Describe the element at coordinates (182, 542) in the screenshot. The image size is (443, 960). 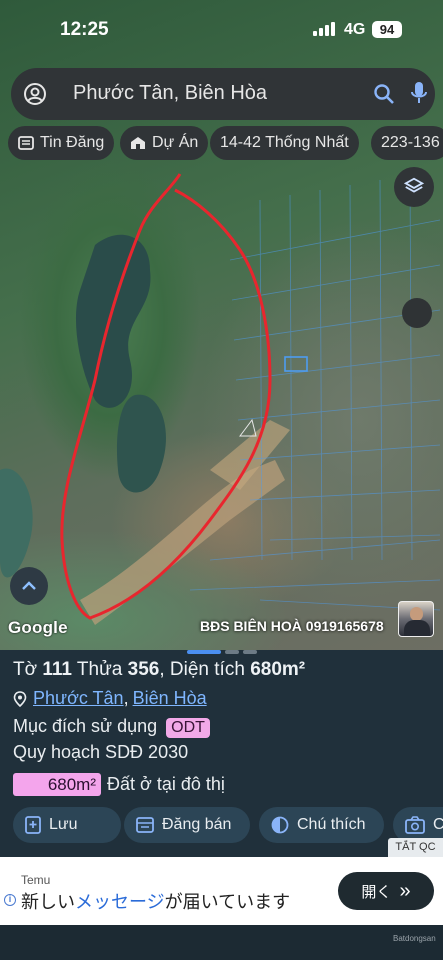
I see `cleared-land` at that location.